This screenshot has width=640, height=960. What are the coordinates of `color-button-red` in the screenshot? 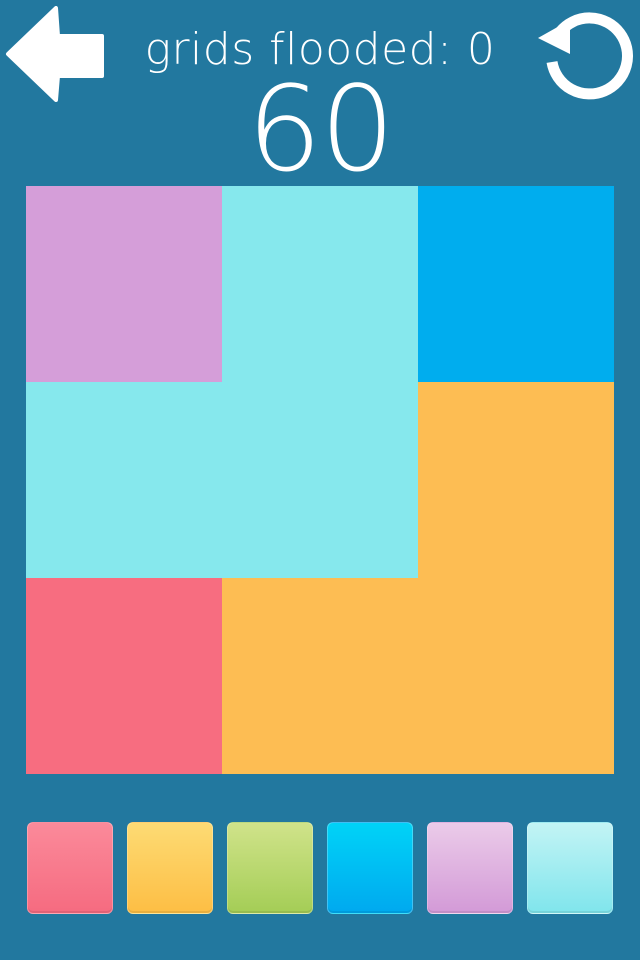 It's located at (70, 868).